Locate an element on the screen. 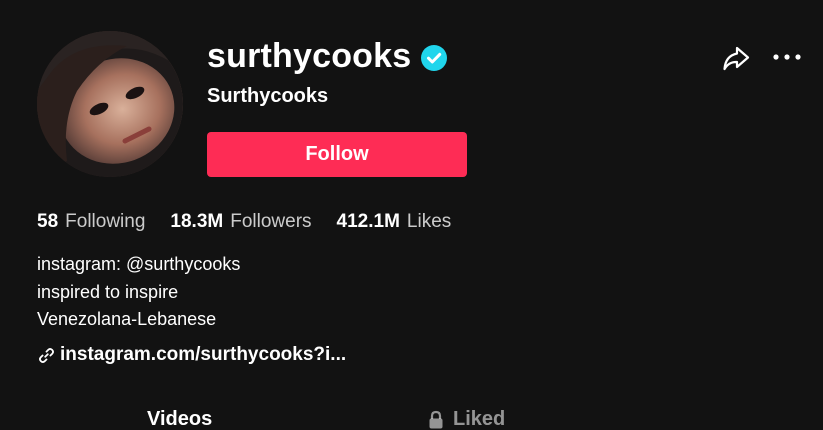 Image resolution: width=823 pixels, height=430 pixels. bio-line: instagram: @surthycooks is located at coordinates (139, 264).